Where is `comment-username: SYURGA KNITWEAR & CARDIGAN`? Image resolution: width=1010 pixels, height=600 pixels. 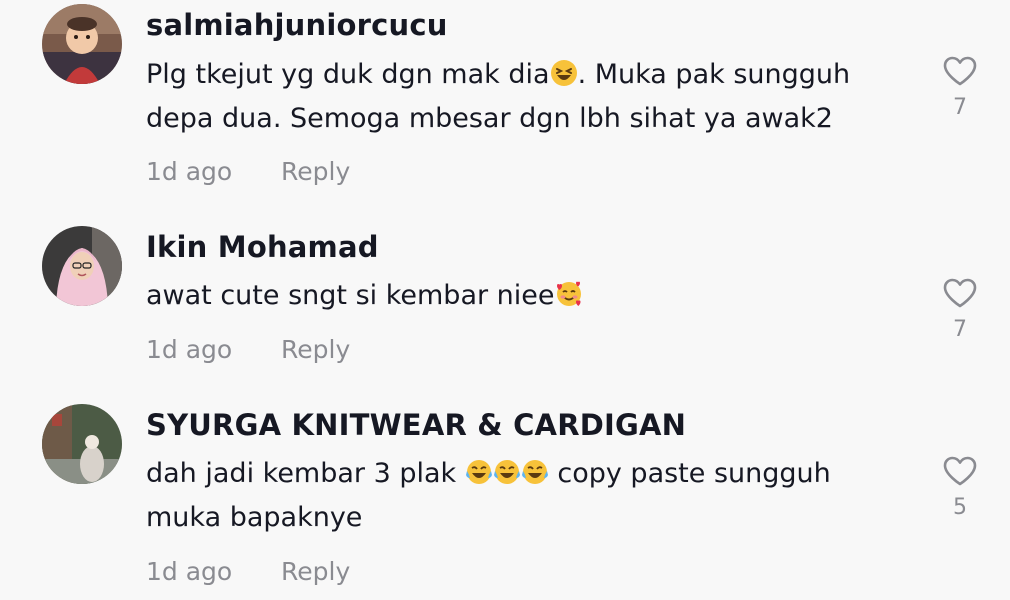
comment-username: SYURGA KNITWEAR & CARDIGAN is located at coordinates (416, 425).